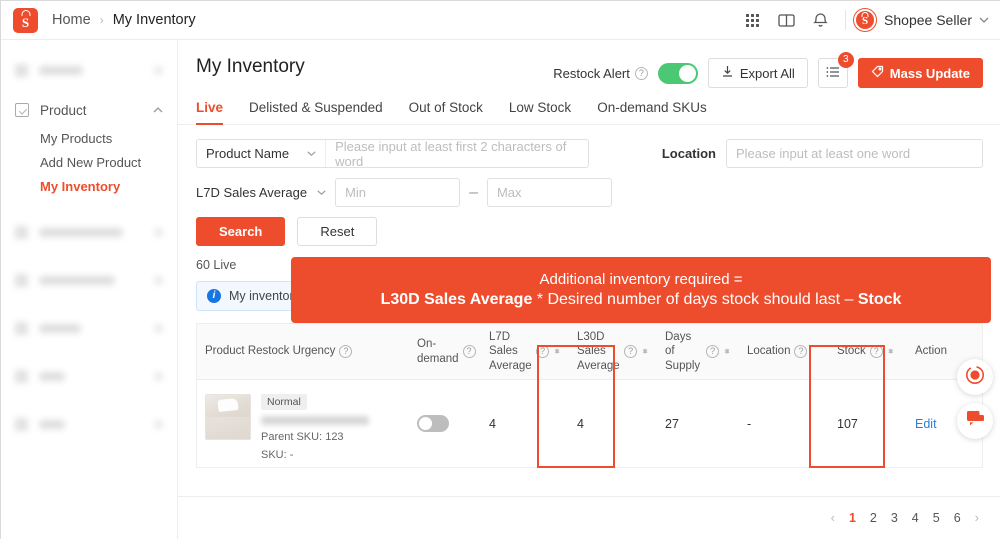 The image size is (1000, 539). I want to click on column-settings-button: 3, so click(835, 70).